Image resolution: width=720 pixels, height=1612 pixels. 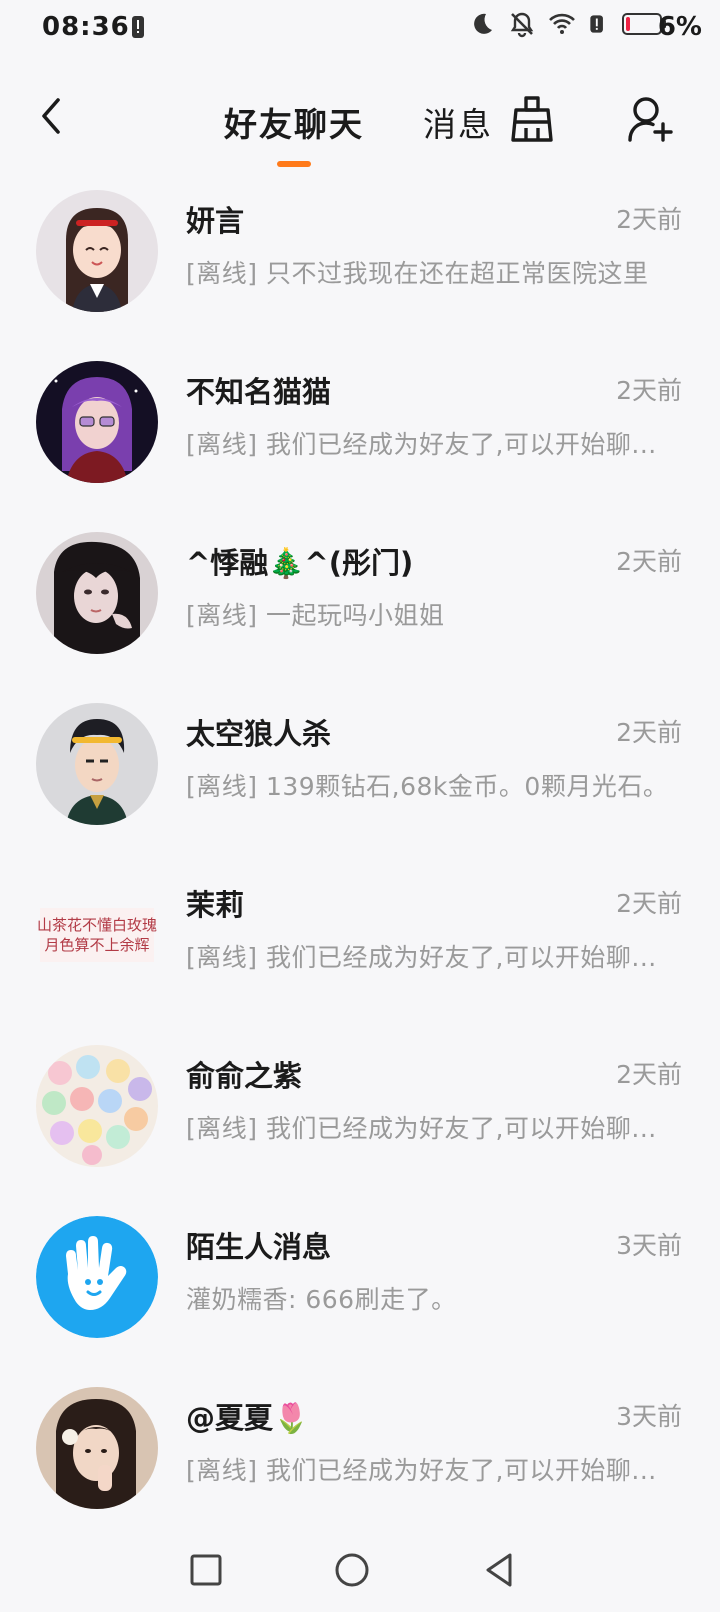 I want to click on chat-row: 陌生人消息 3天前 灌奶糯香: 666刷走了。, so click(x=360, y=1304).